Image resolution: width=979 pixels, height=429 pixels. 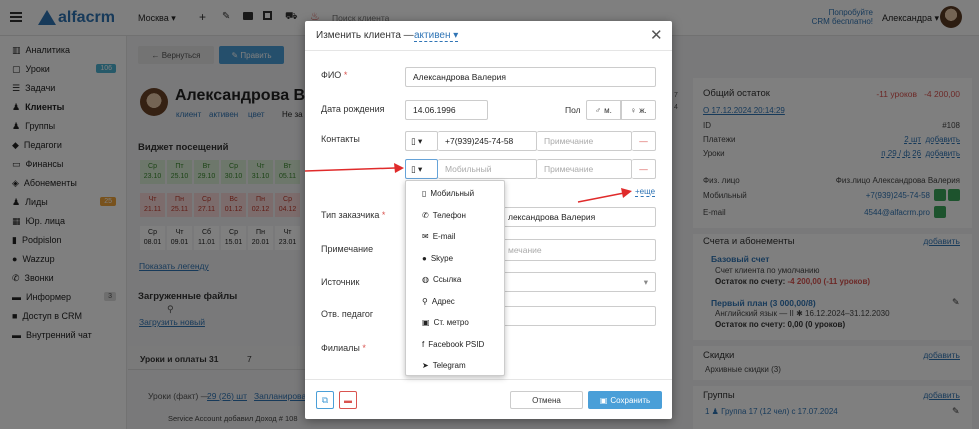 I want to click on arrow-to-type-select, so click(x=350, y=169).